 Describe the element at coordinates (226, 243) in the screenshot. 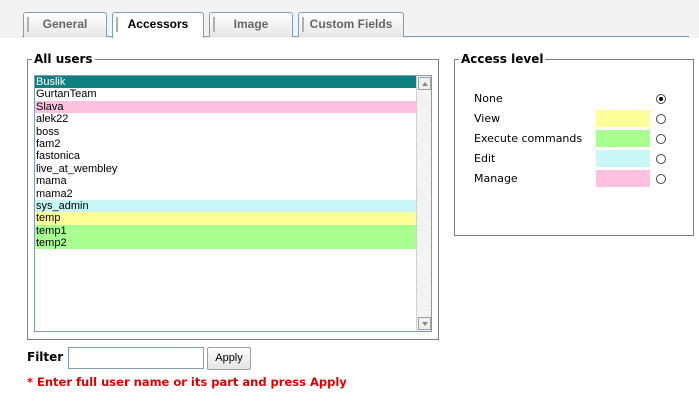

I see `list-item: temp2` at that location.